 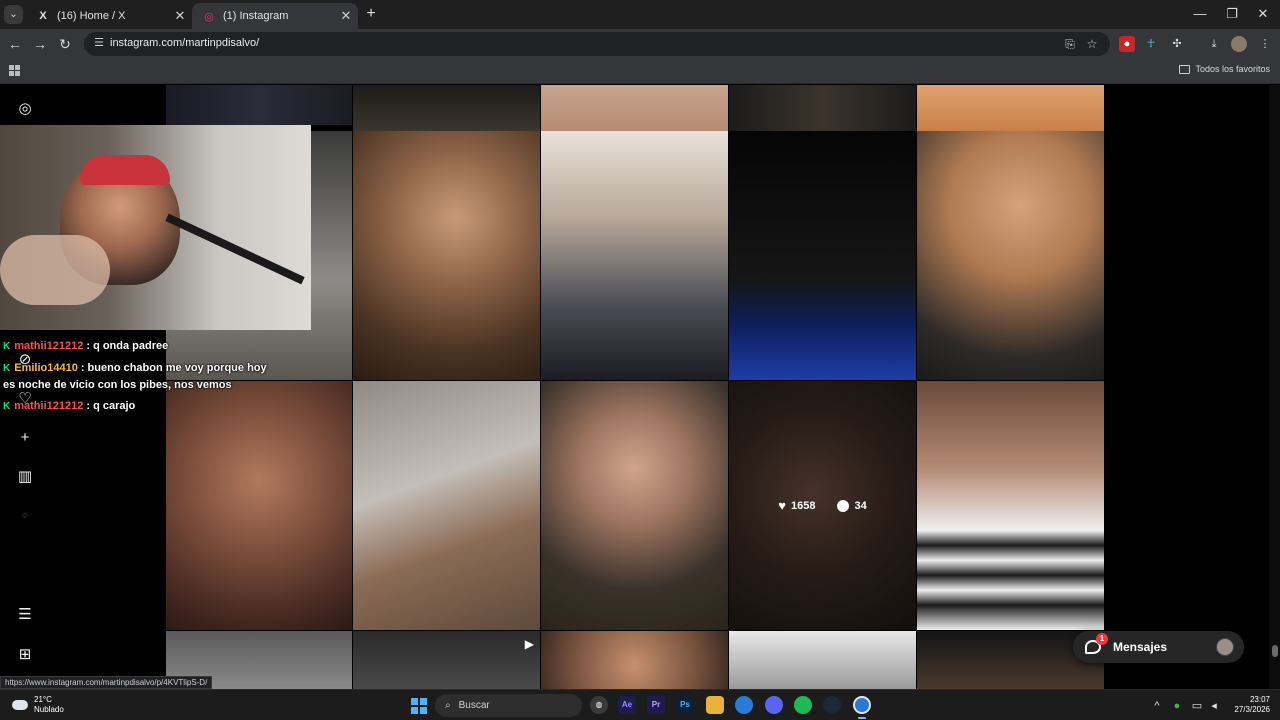 I want to click on heart-icon: ♥, so click(x=782, y=505).